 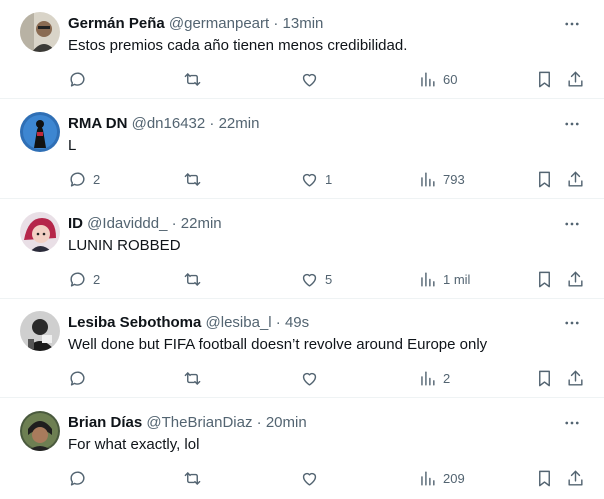 I want to click on timestamp: 13min, so click(x=303, y=23).